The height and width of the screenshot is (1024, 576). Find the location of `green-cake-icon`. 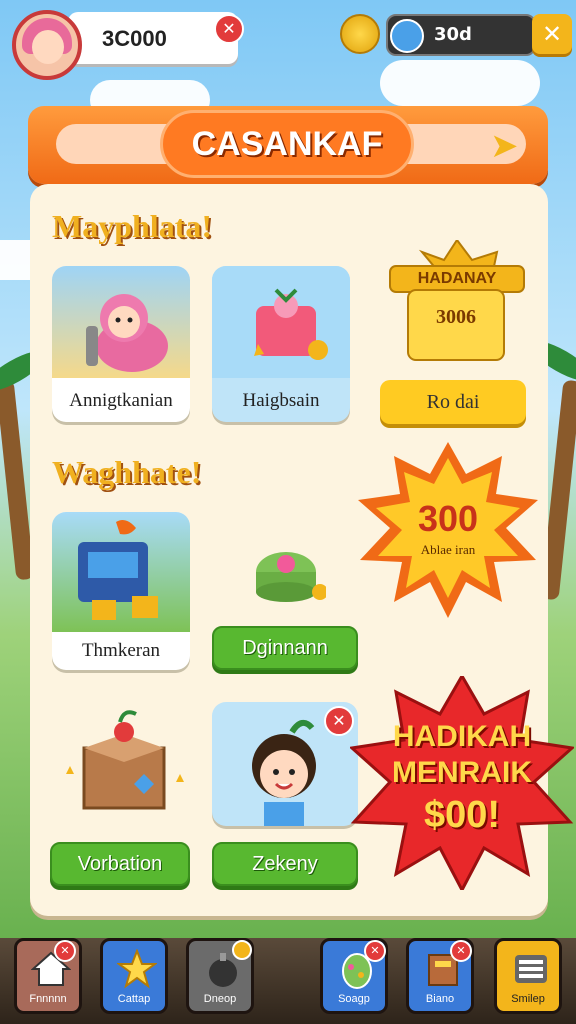

green-cake-icon is located at coordinates (291, 577).